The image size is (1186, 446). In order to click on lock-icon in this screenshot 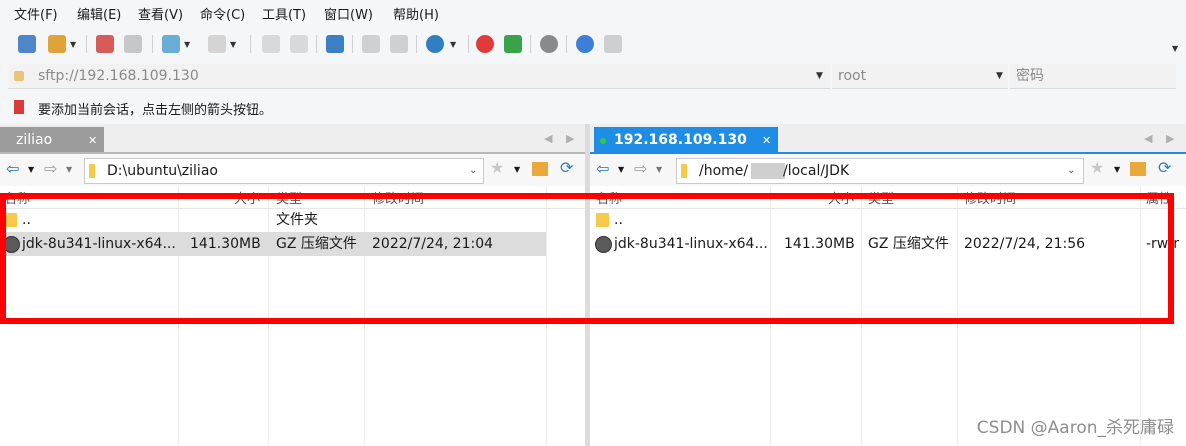, I will do `click(19, 76)`.